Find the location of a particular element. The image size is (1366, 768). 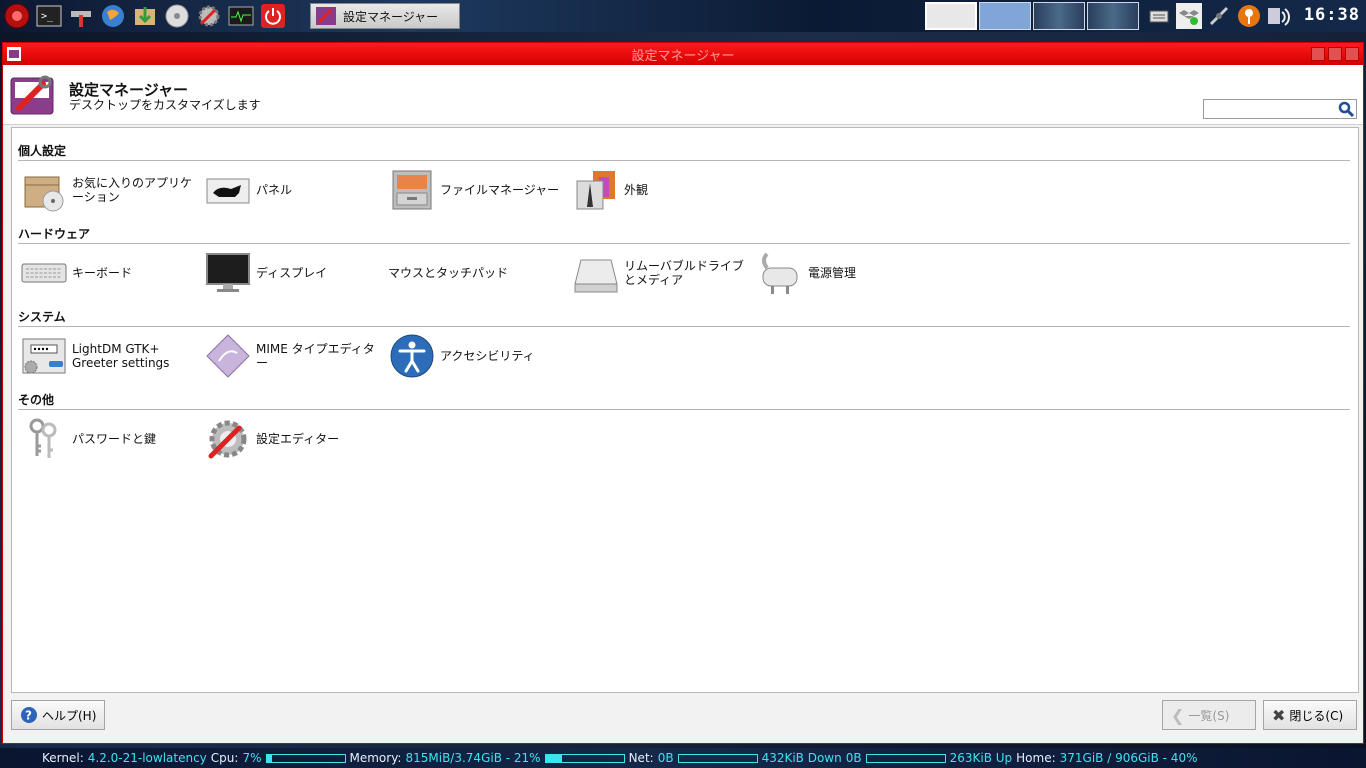

login-screen-icon is located at coordinates (44, 356).